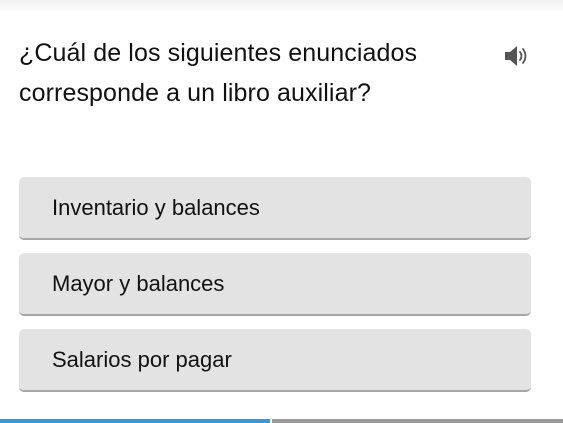  What do you see at coordinates (281, 7) in the screenshot?
I see `top-fade` at bounding box center [281, 7].